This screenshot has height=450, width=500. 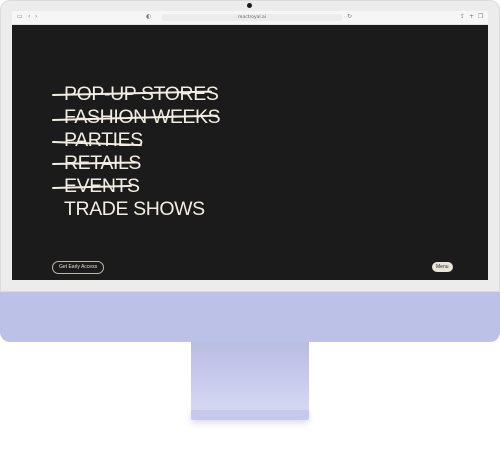 I want to click on hero-item-retails: RETAILS, so click(x=135, y=163).